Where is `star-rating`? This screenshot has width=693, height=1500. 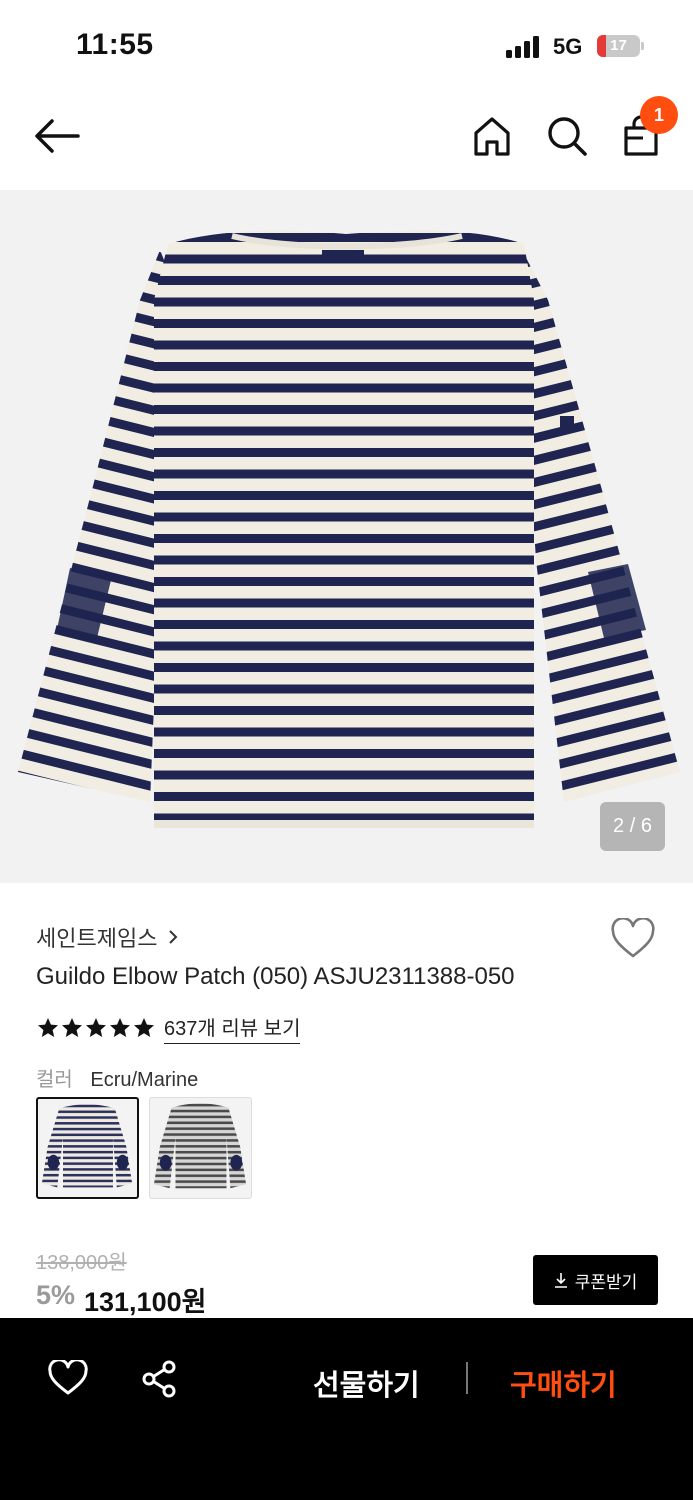 star-rating is located at coordinates (96, 1028).